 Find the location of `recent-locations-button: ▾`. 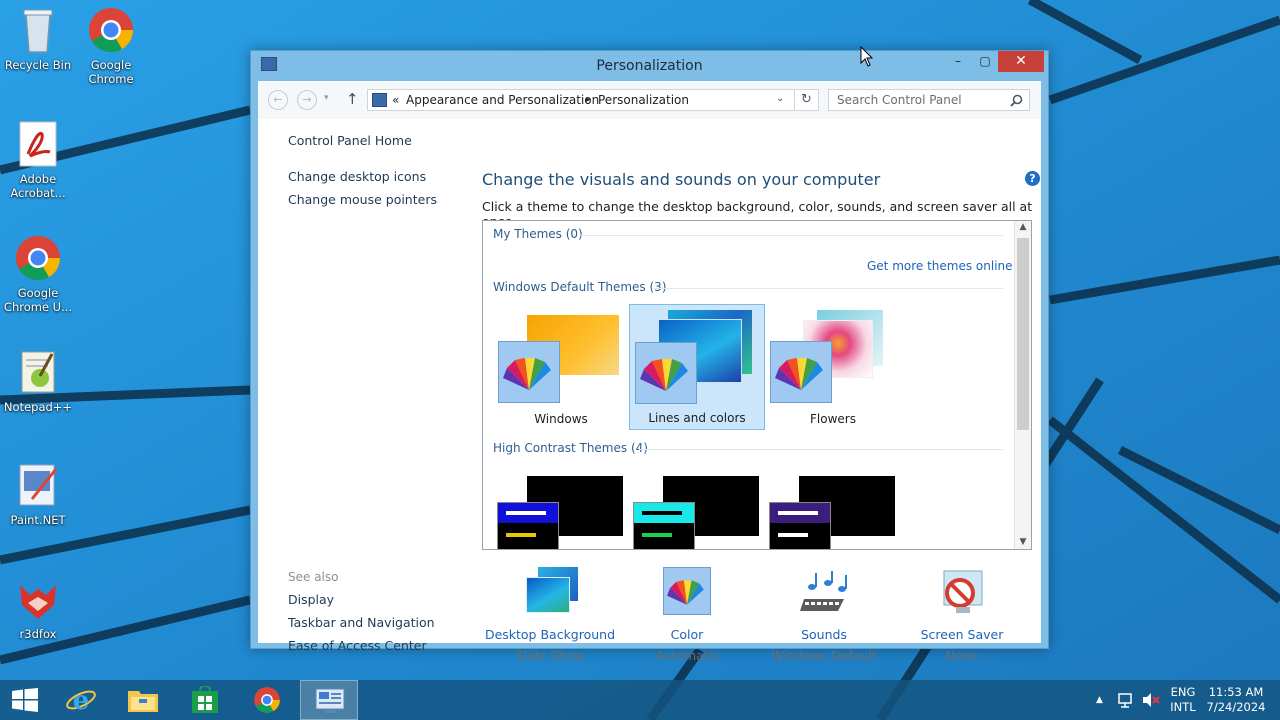

recent-locations-button: ▾ is located at coordinates (326, 98).